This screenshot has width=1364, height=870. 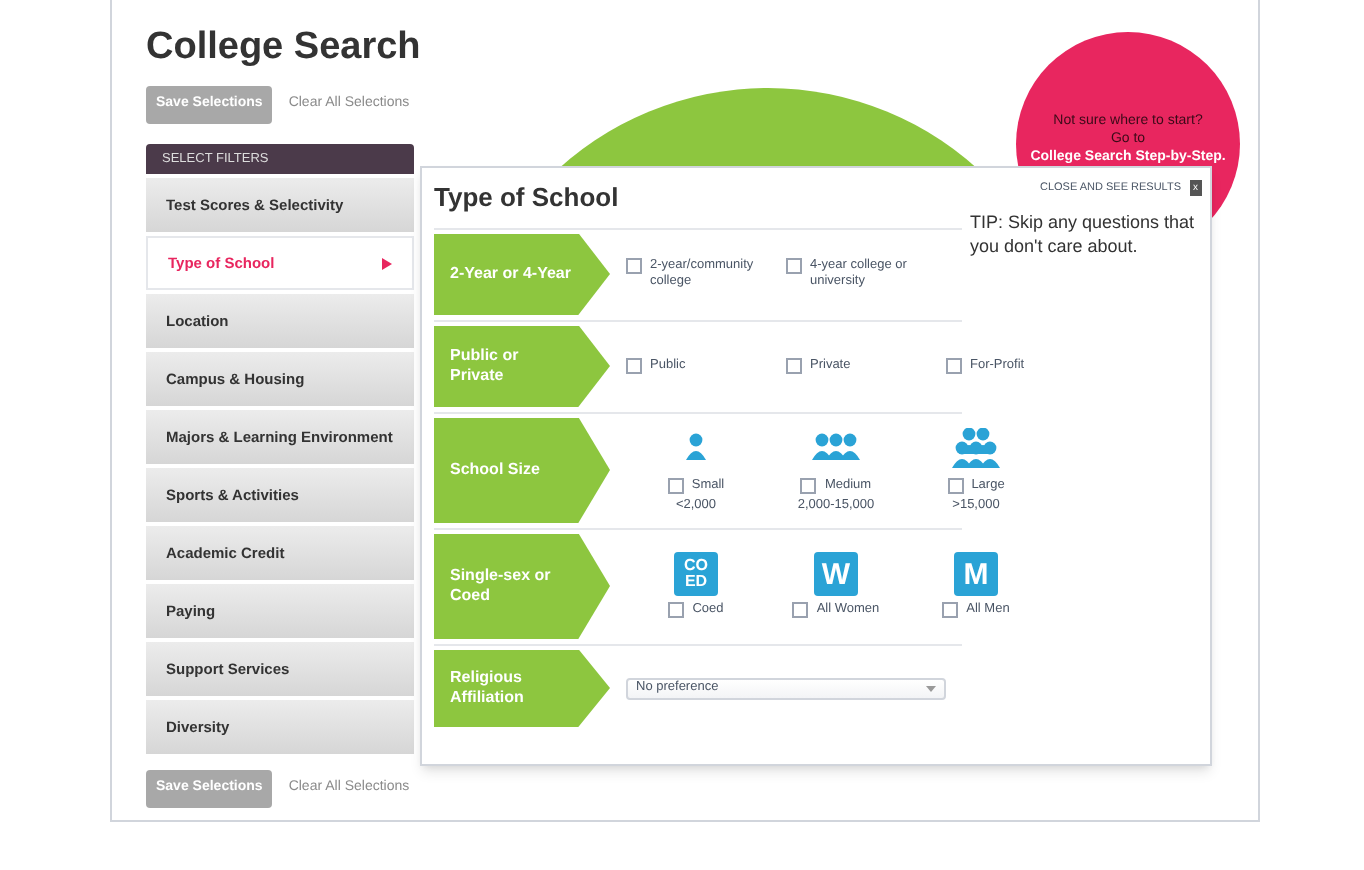 I want to click on filter-label: Single-sex or Coed, so click(x=522, y=586).